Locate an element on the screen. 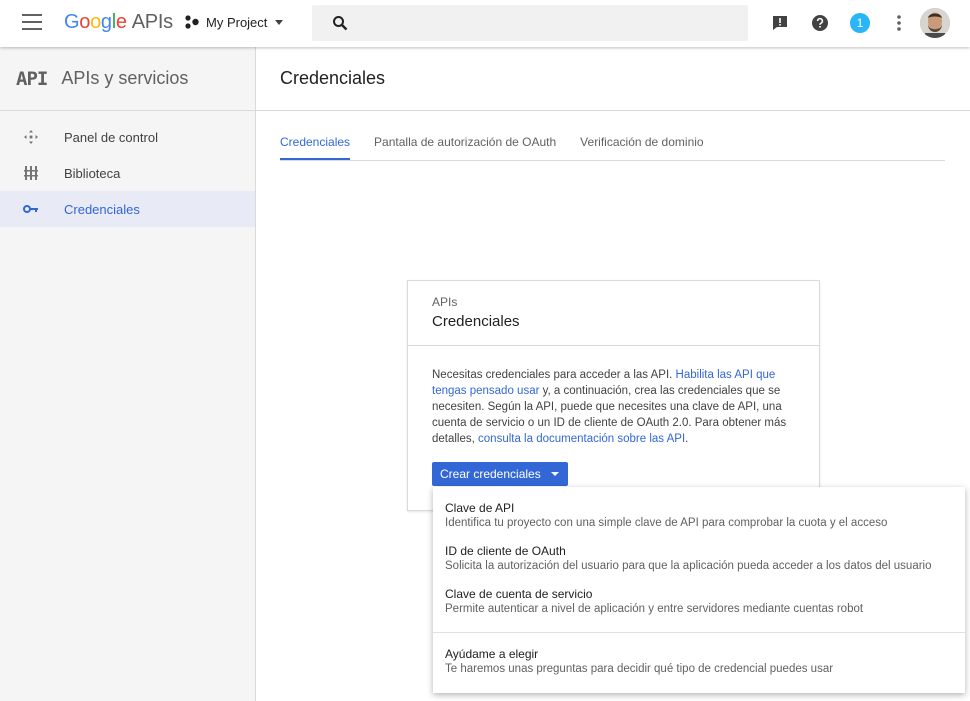 This screenshot has height=701, width=970. sidebar-item-panel-de-control: Panel de control is located at coordinates (127, 137).